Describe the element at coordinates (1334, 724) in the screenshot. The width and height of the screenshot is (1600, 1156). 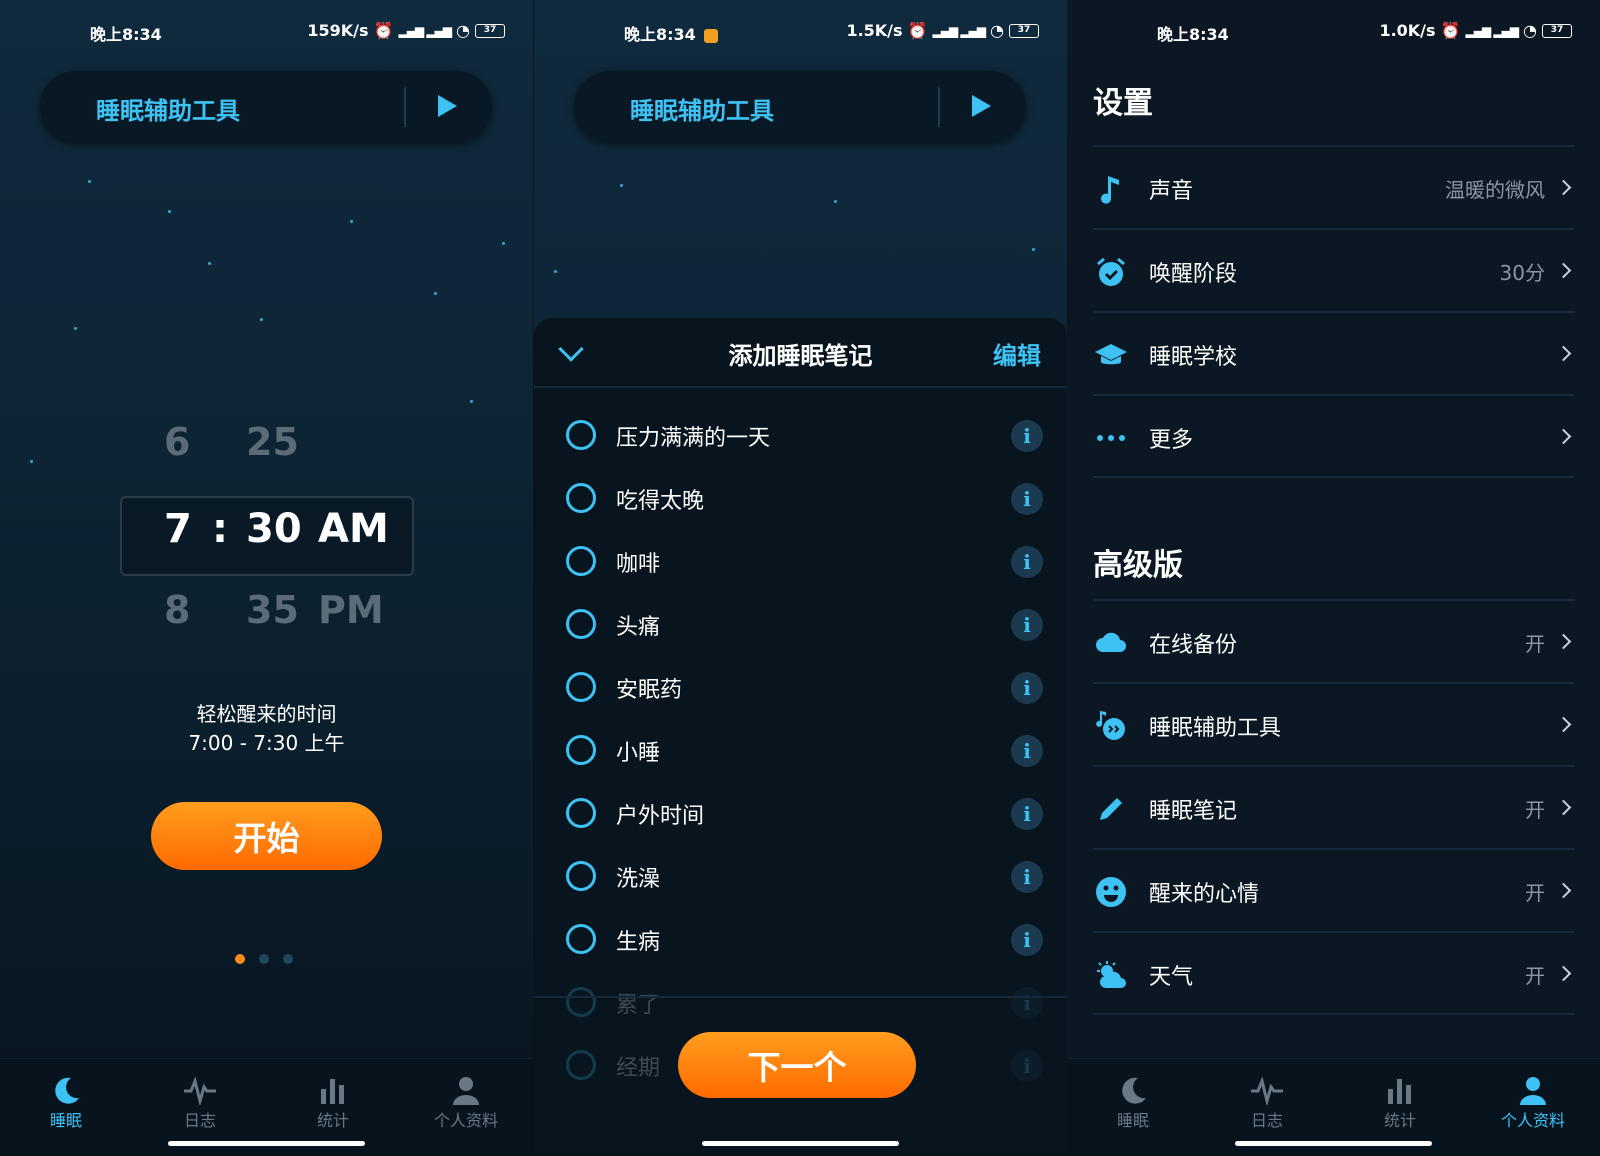
I see `settings-row: 睡眠辅助工具` at that location.